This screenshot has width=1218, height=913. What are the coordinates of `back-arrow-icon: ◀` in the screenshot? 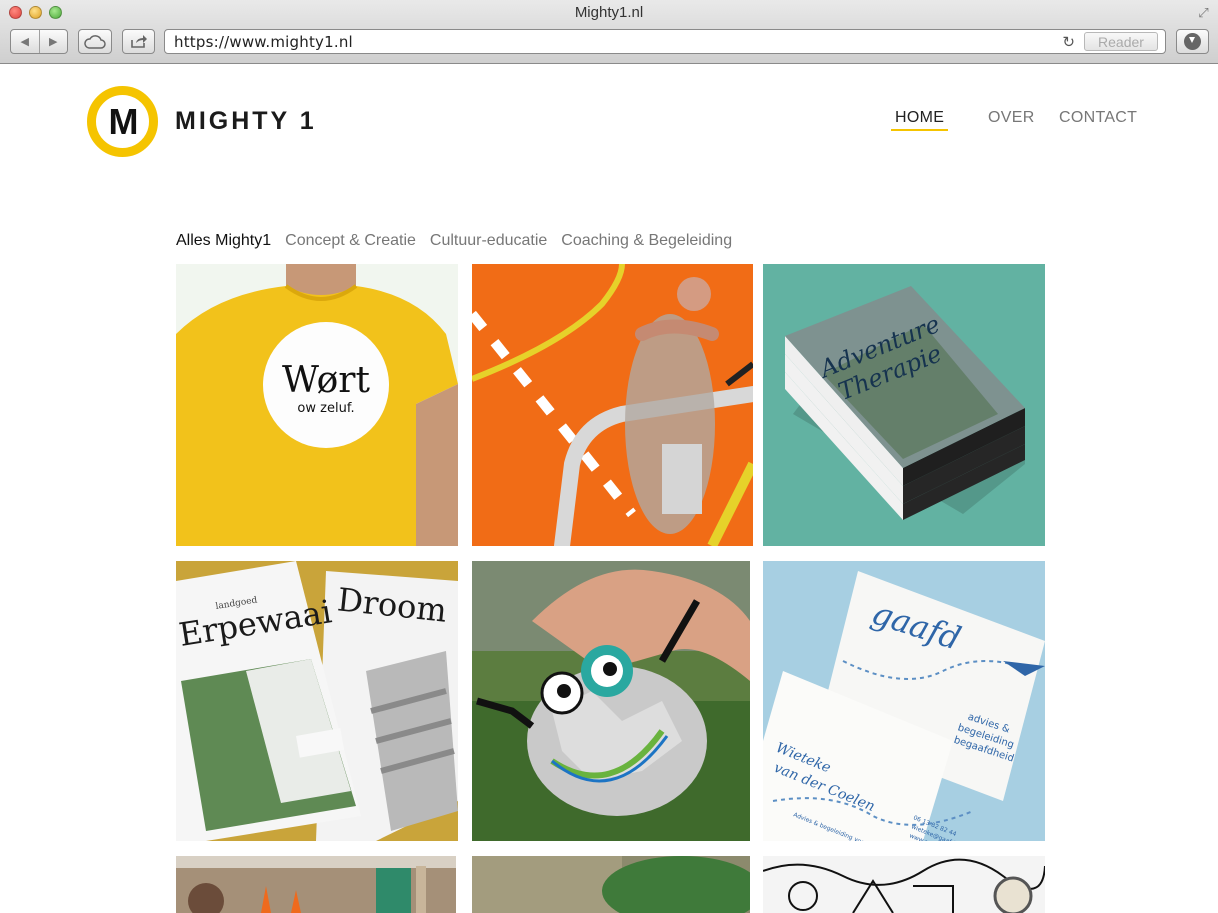 It's located at (24, 42).